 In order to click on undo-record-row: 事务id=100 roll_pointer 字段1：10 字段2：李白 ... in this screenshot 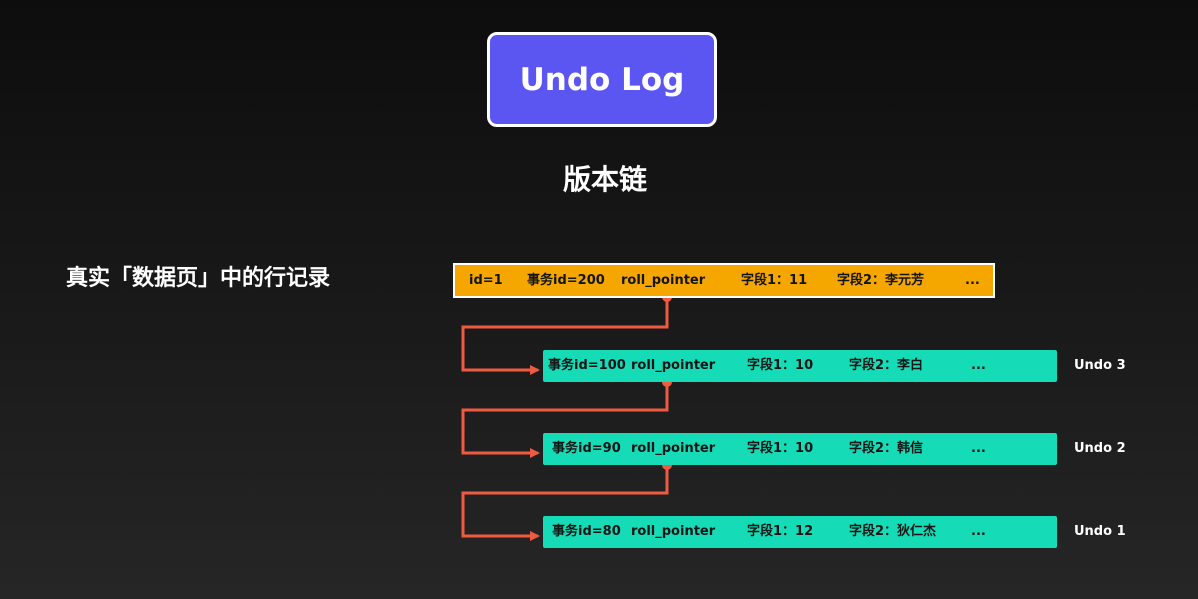, I will do `click(800, 366)`.